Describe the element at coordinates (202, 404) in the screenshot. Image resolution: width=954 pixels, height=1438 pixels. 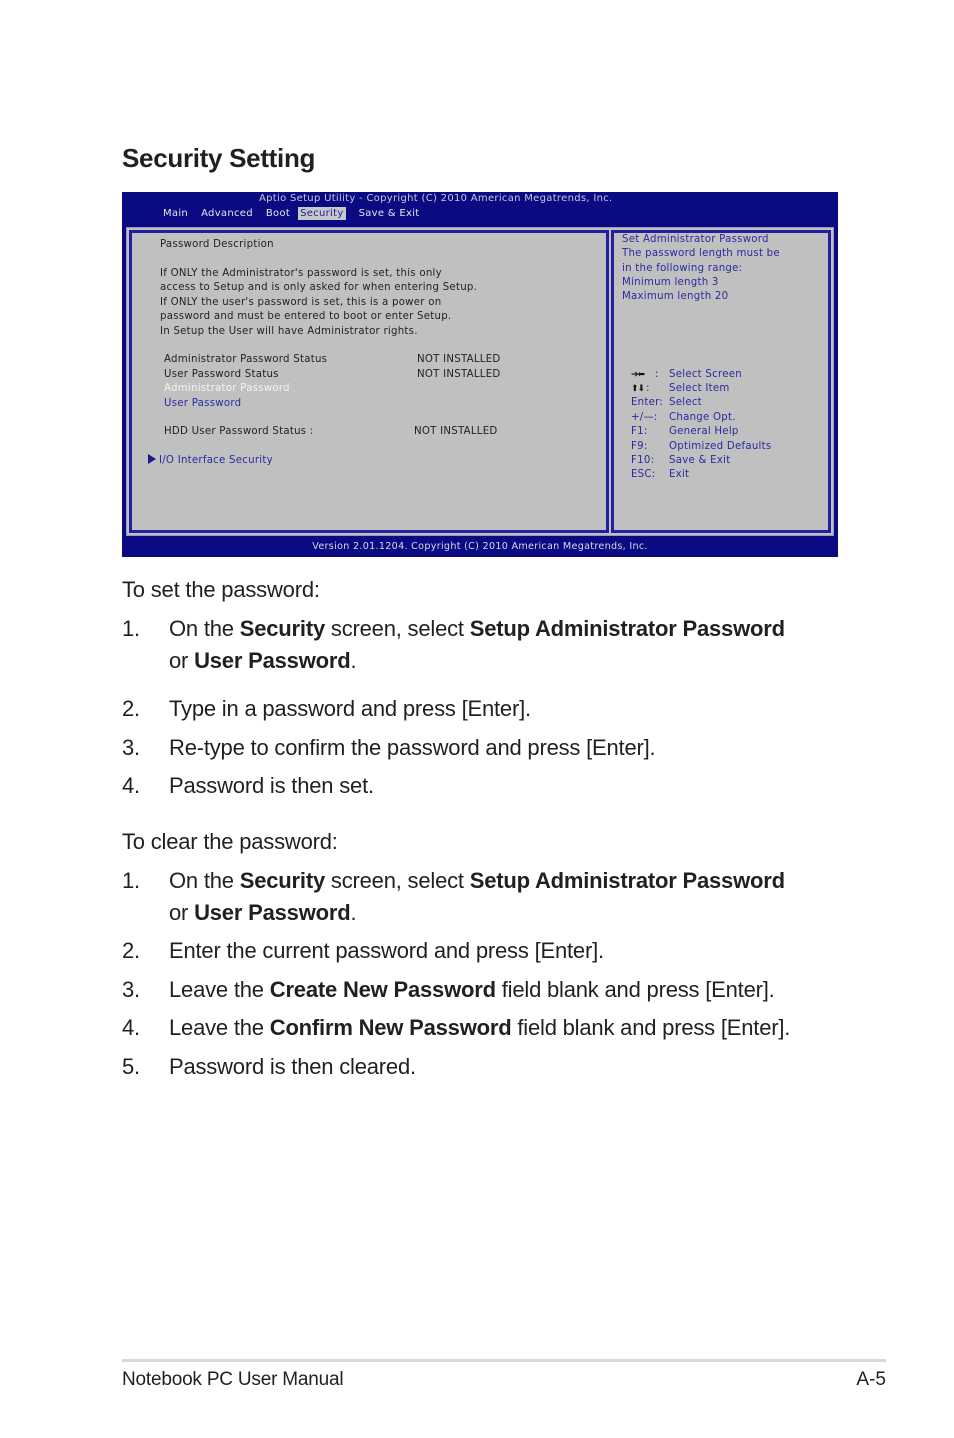
I see `user-password-item: User Password` at that location.